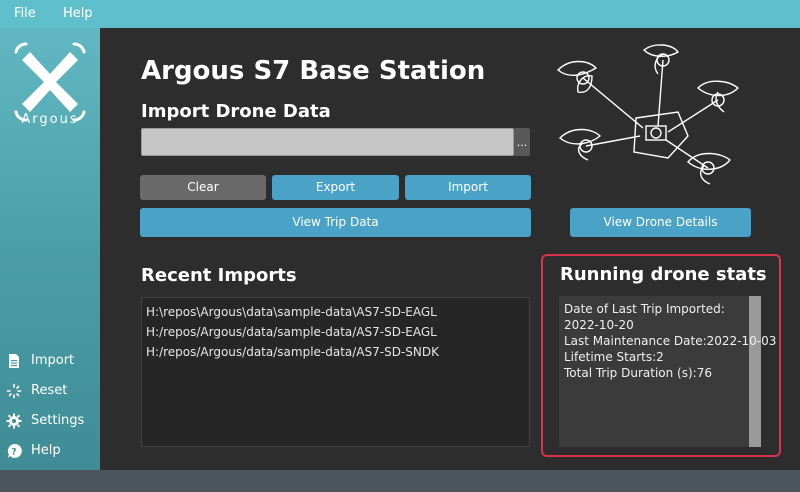 The width and height of the screenshot is (800, 492). I want to click on import-button: Import, so click(468, 187).